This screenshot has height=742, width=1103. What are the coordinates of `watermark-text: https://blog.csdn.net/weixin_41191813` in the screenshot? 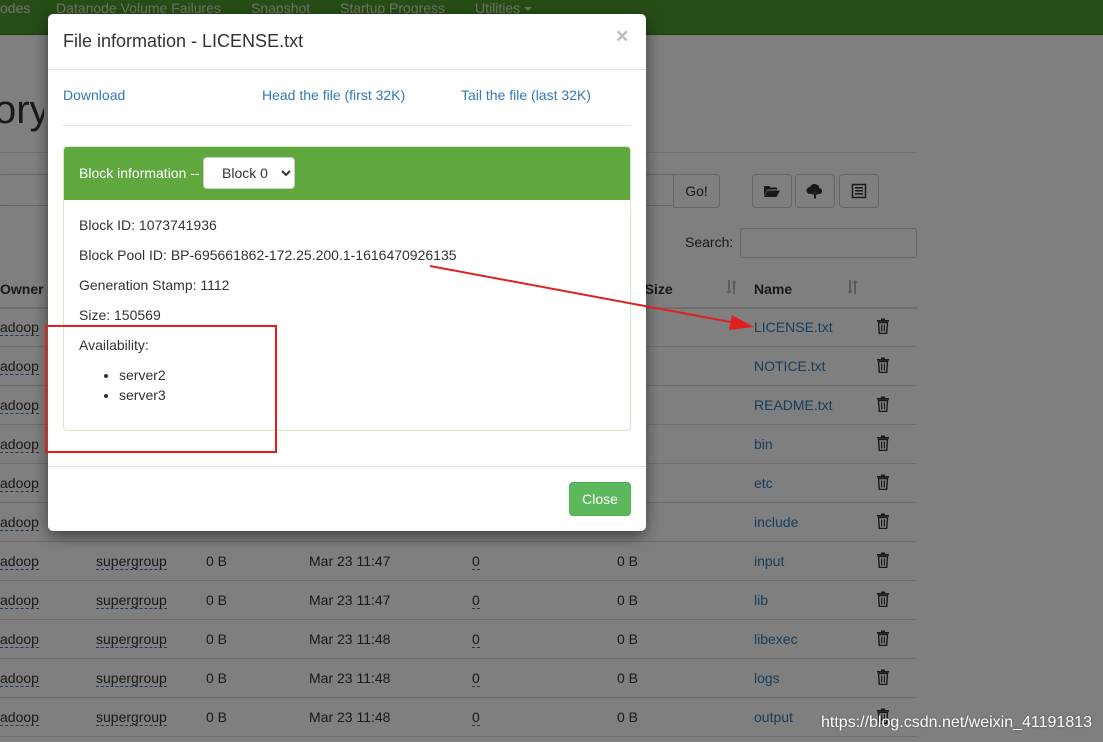 It's located at (957, 722).